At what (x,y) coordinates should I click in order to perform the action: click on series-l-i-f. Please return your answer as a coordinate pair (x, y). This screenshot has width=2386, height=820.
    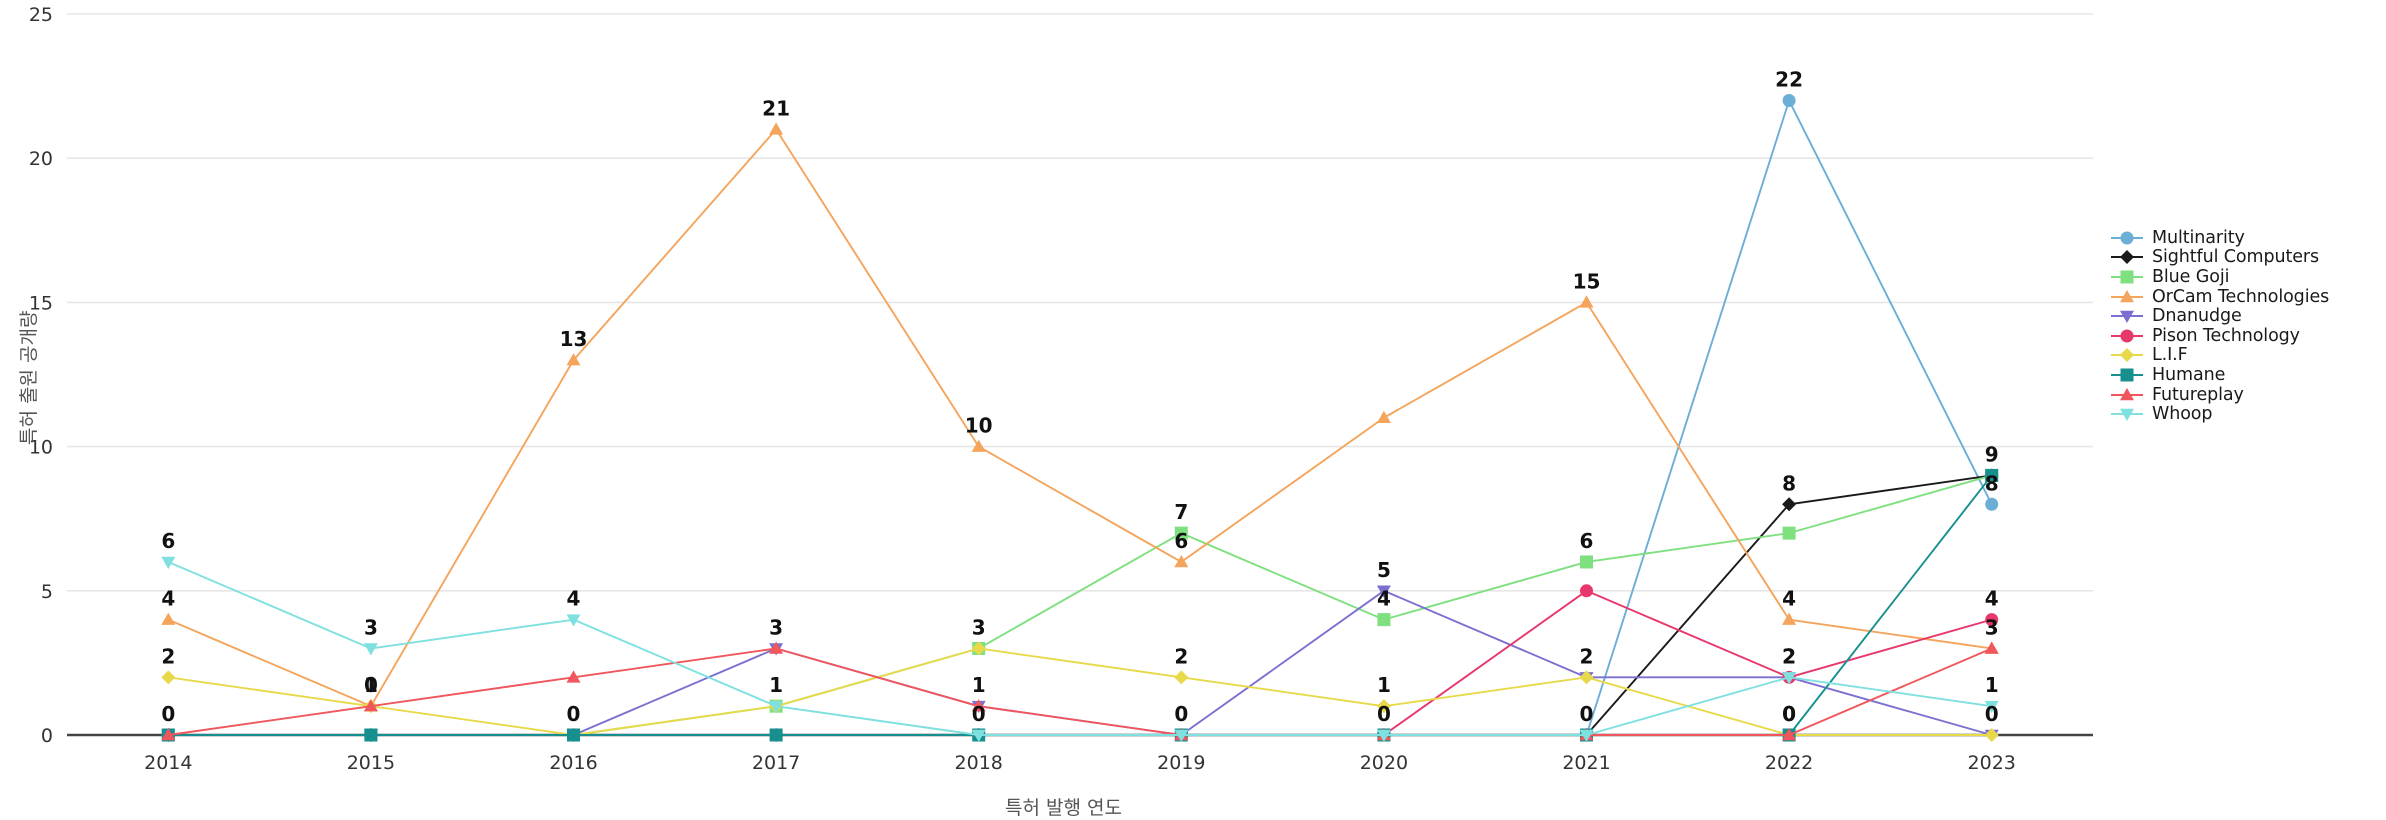
    Looking at the image, I should click on (1080, 691).